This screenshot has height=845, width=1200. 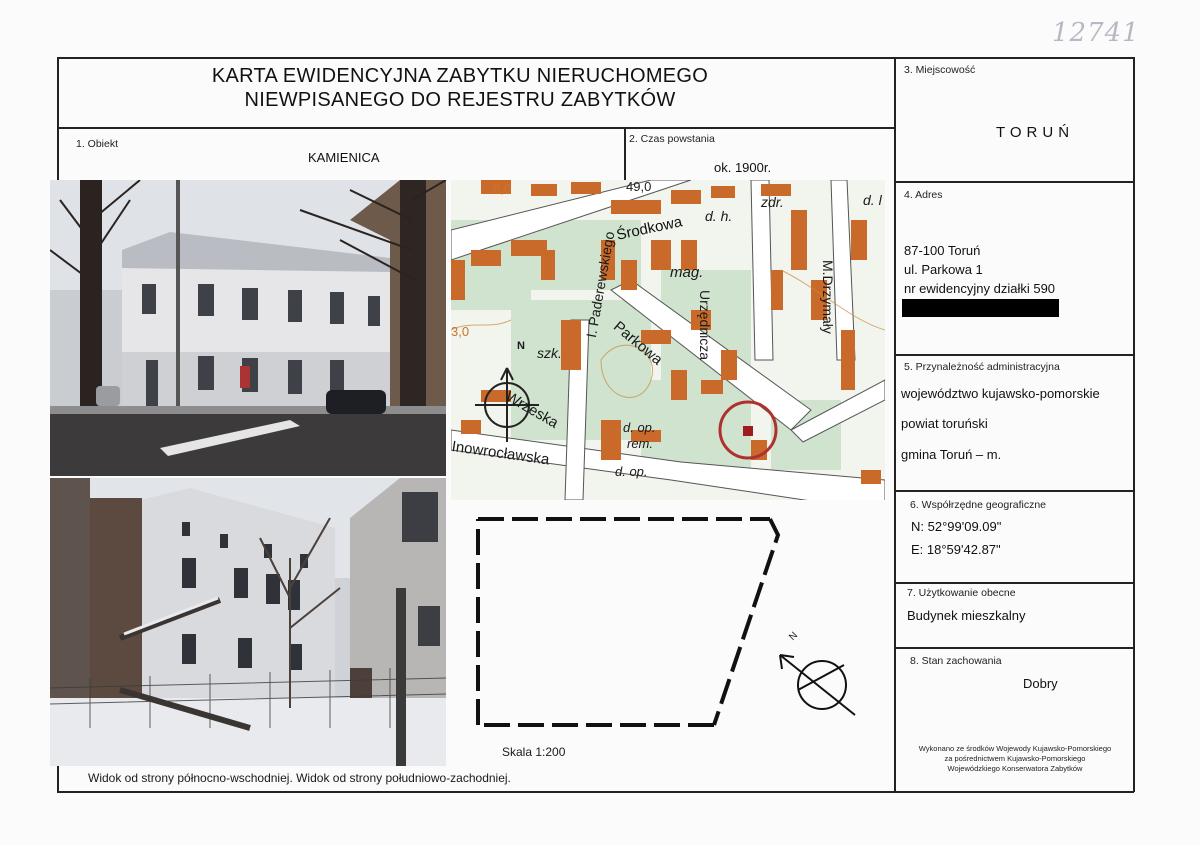 I want to click on field-czas-value: ok. 1900r., so click(x=743, y=167).